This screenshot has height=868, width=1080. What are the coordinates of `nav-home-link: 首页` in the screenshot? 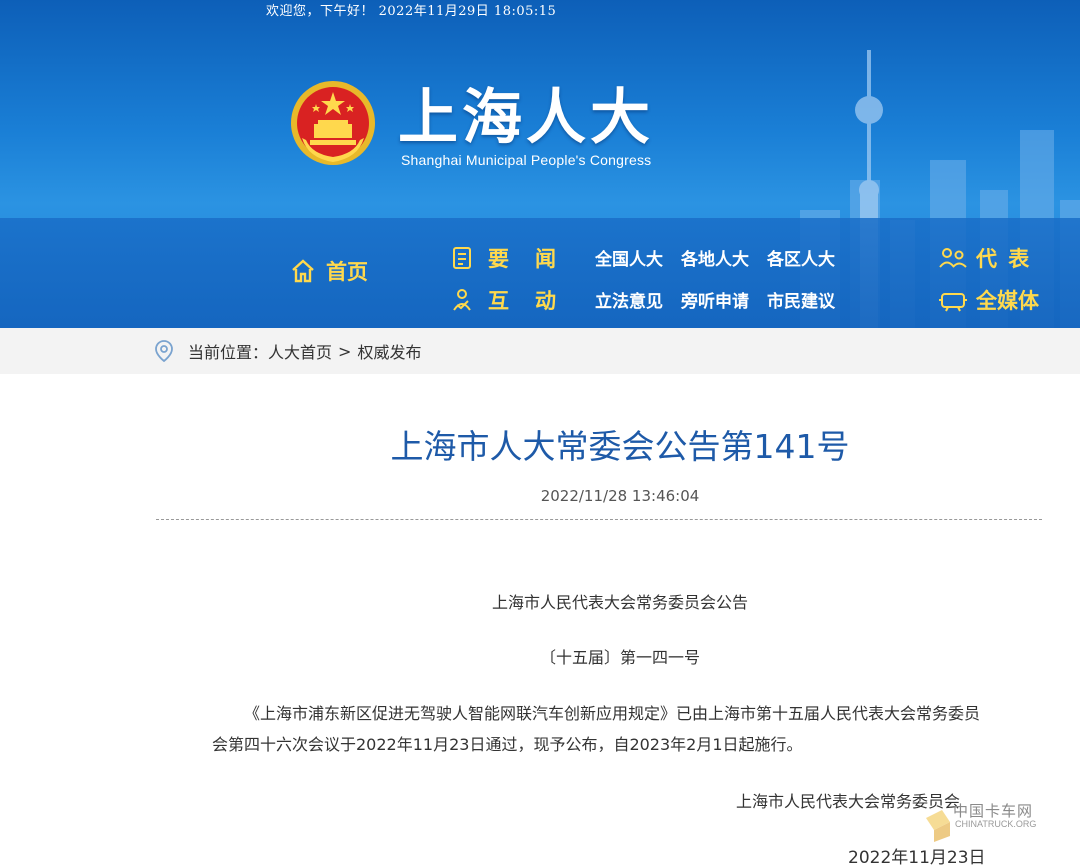 It's located at (329, 271).